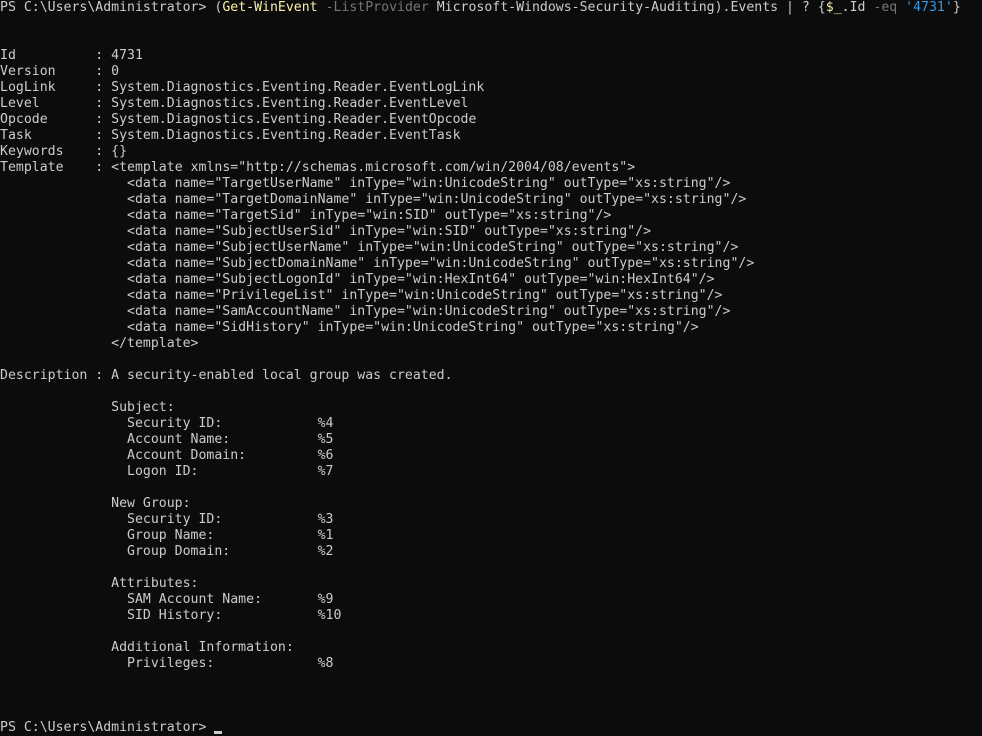 Image resolution: width=982 pixels, height=736 pixels. What do you see at coordinates (8, 55) in the screenshot?
I see `property-key: Id` at bounding box center [8, 55].